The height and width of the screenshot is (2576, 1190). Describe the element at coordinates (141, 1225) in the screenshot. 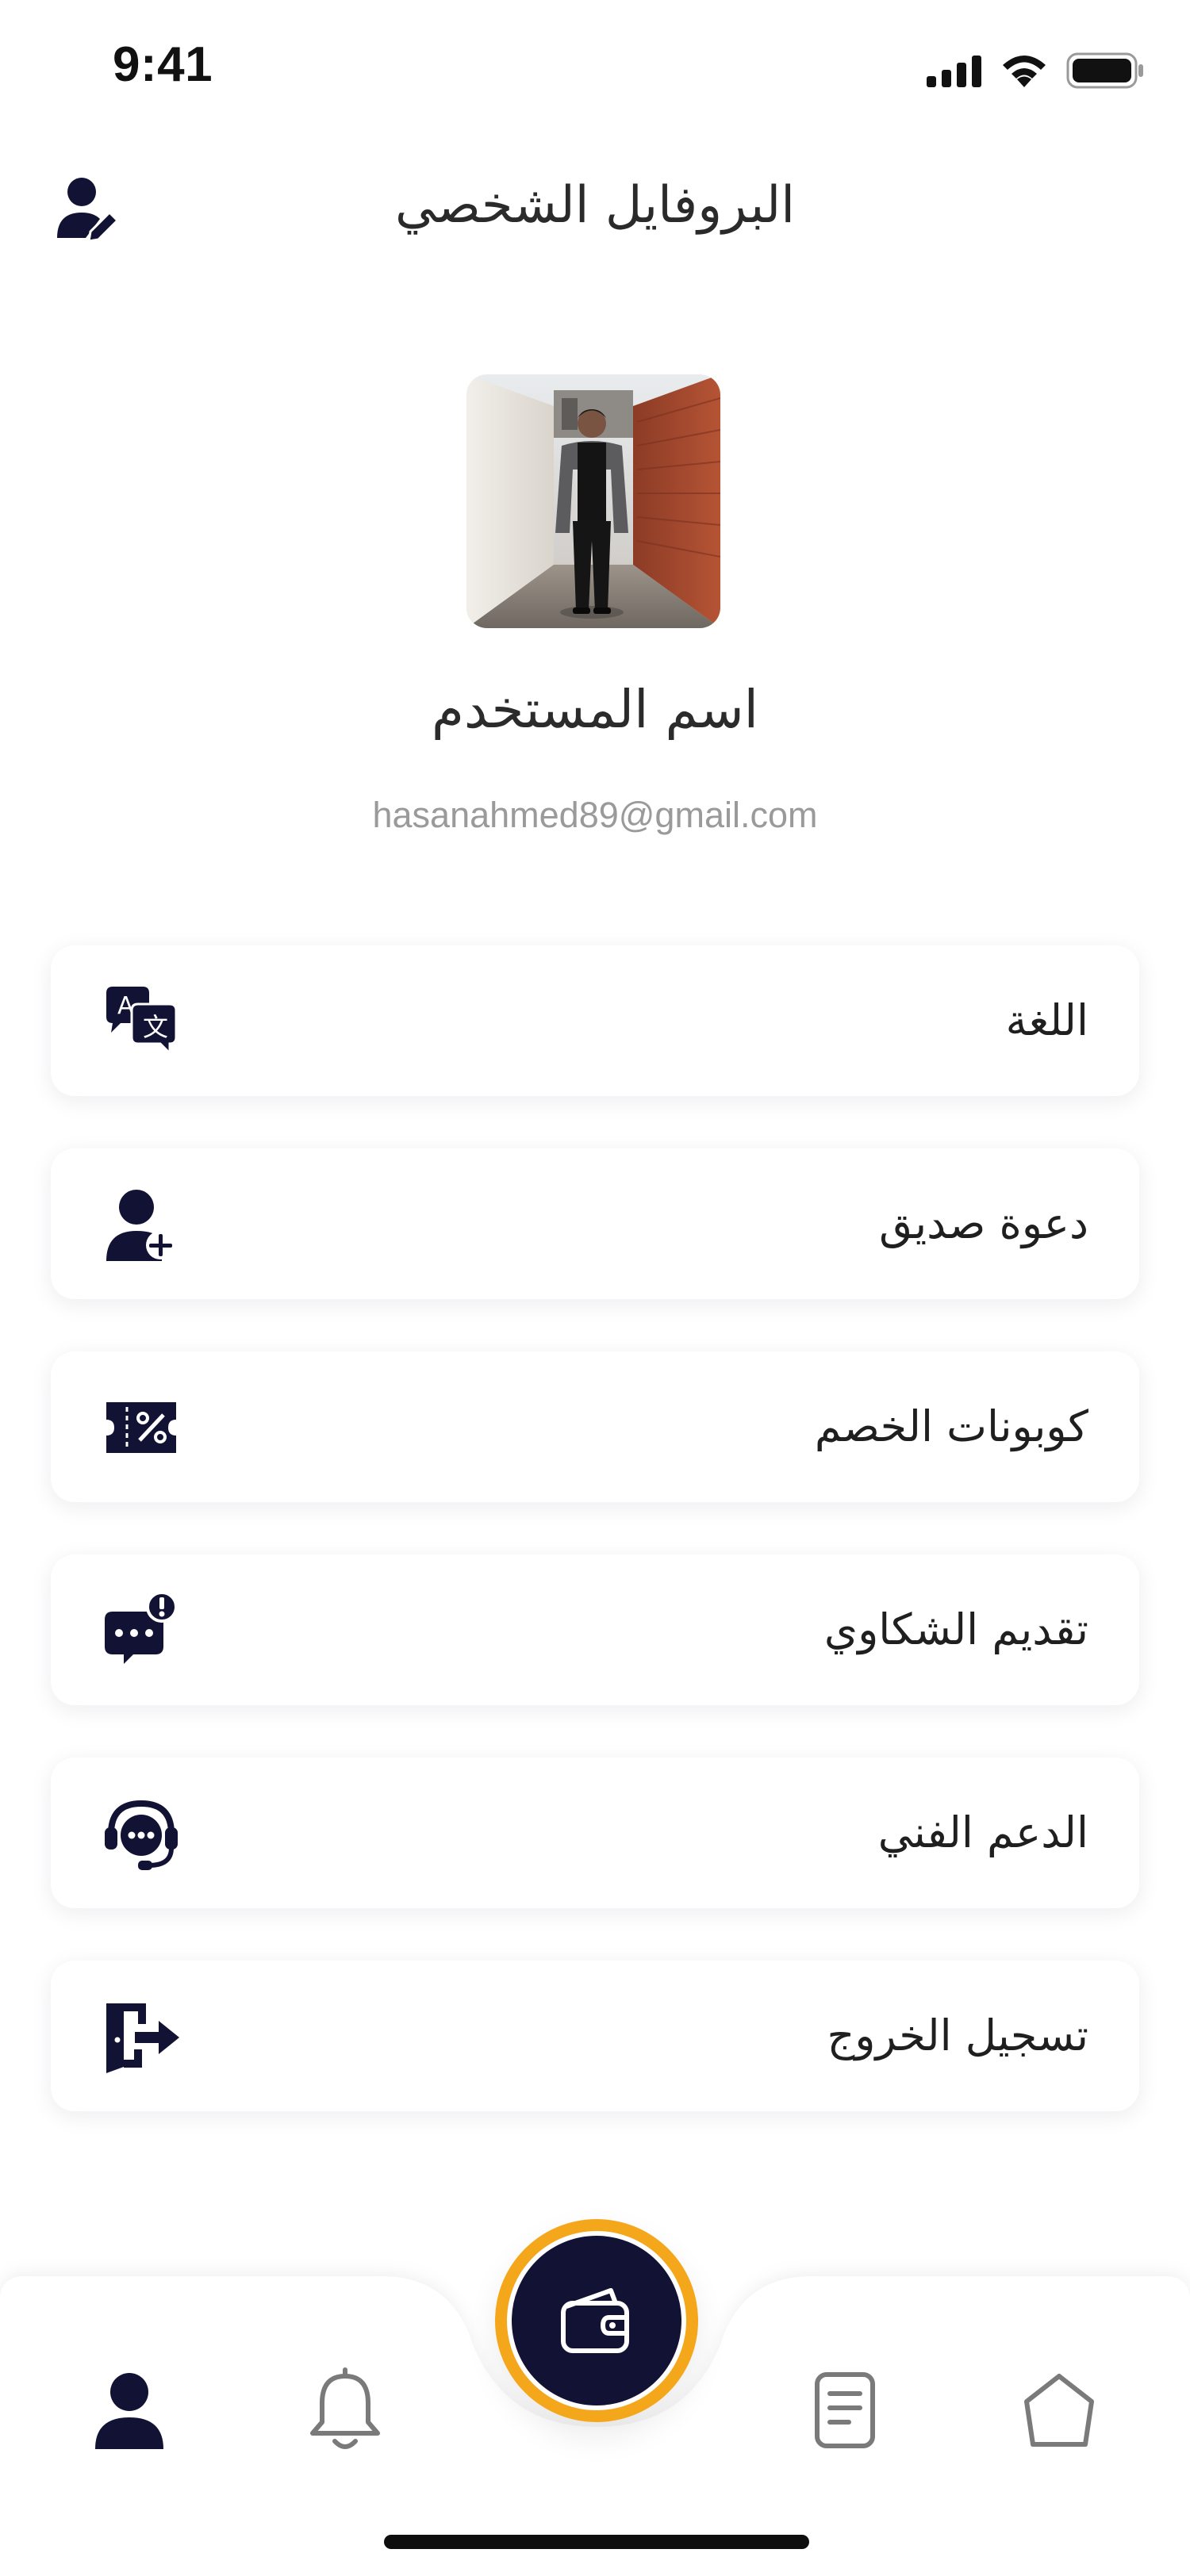

I see `user-add-icon` at that location.